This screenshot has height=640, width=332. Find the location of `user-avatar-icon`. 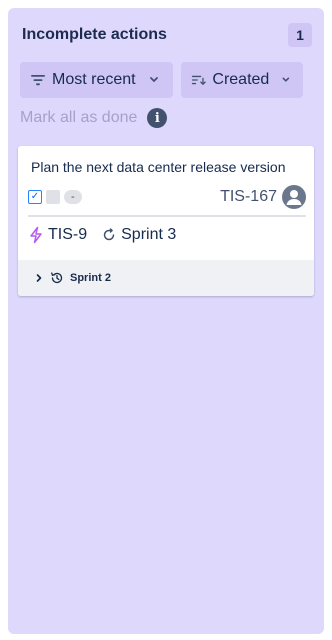

user-avatar-icon is located at coordinates (294, 197).